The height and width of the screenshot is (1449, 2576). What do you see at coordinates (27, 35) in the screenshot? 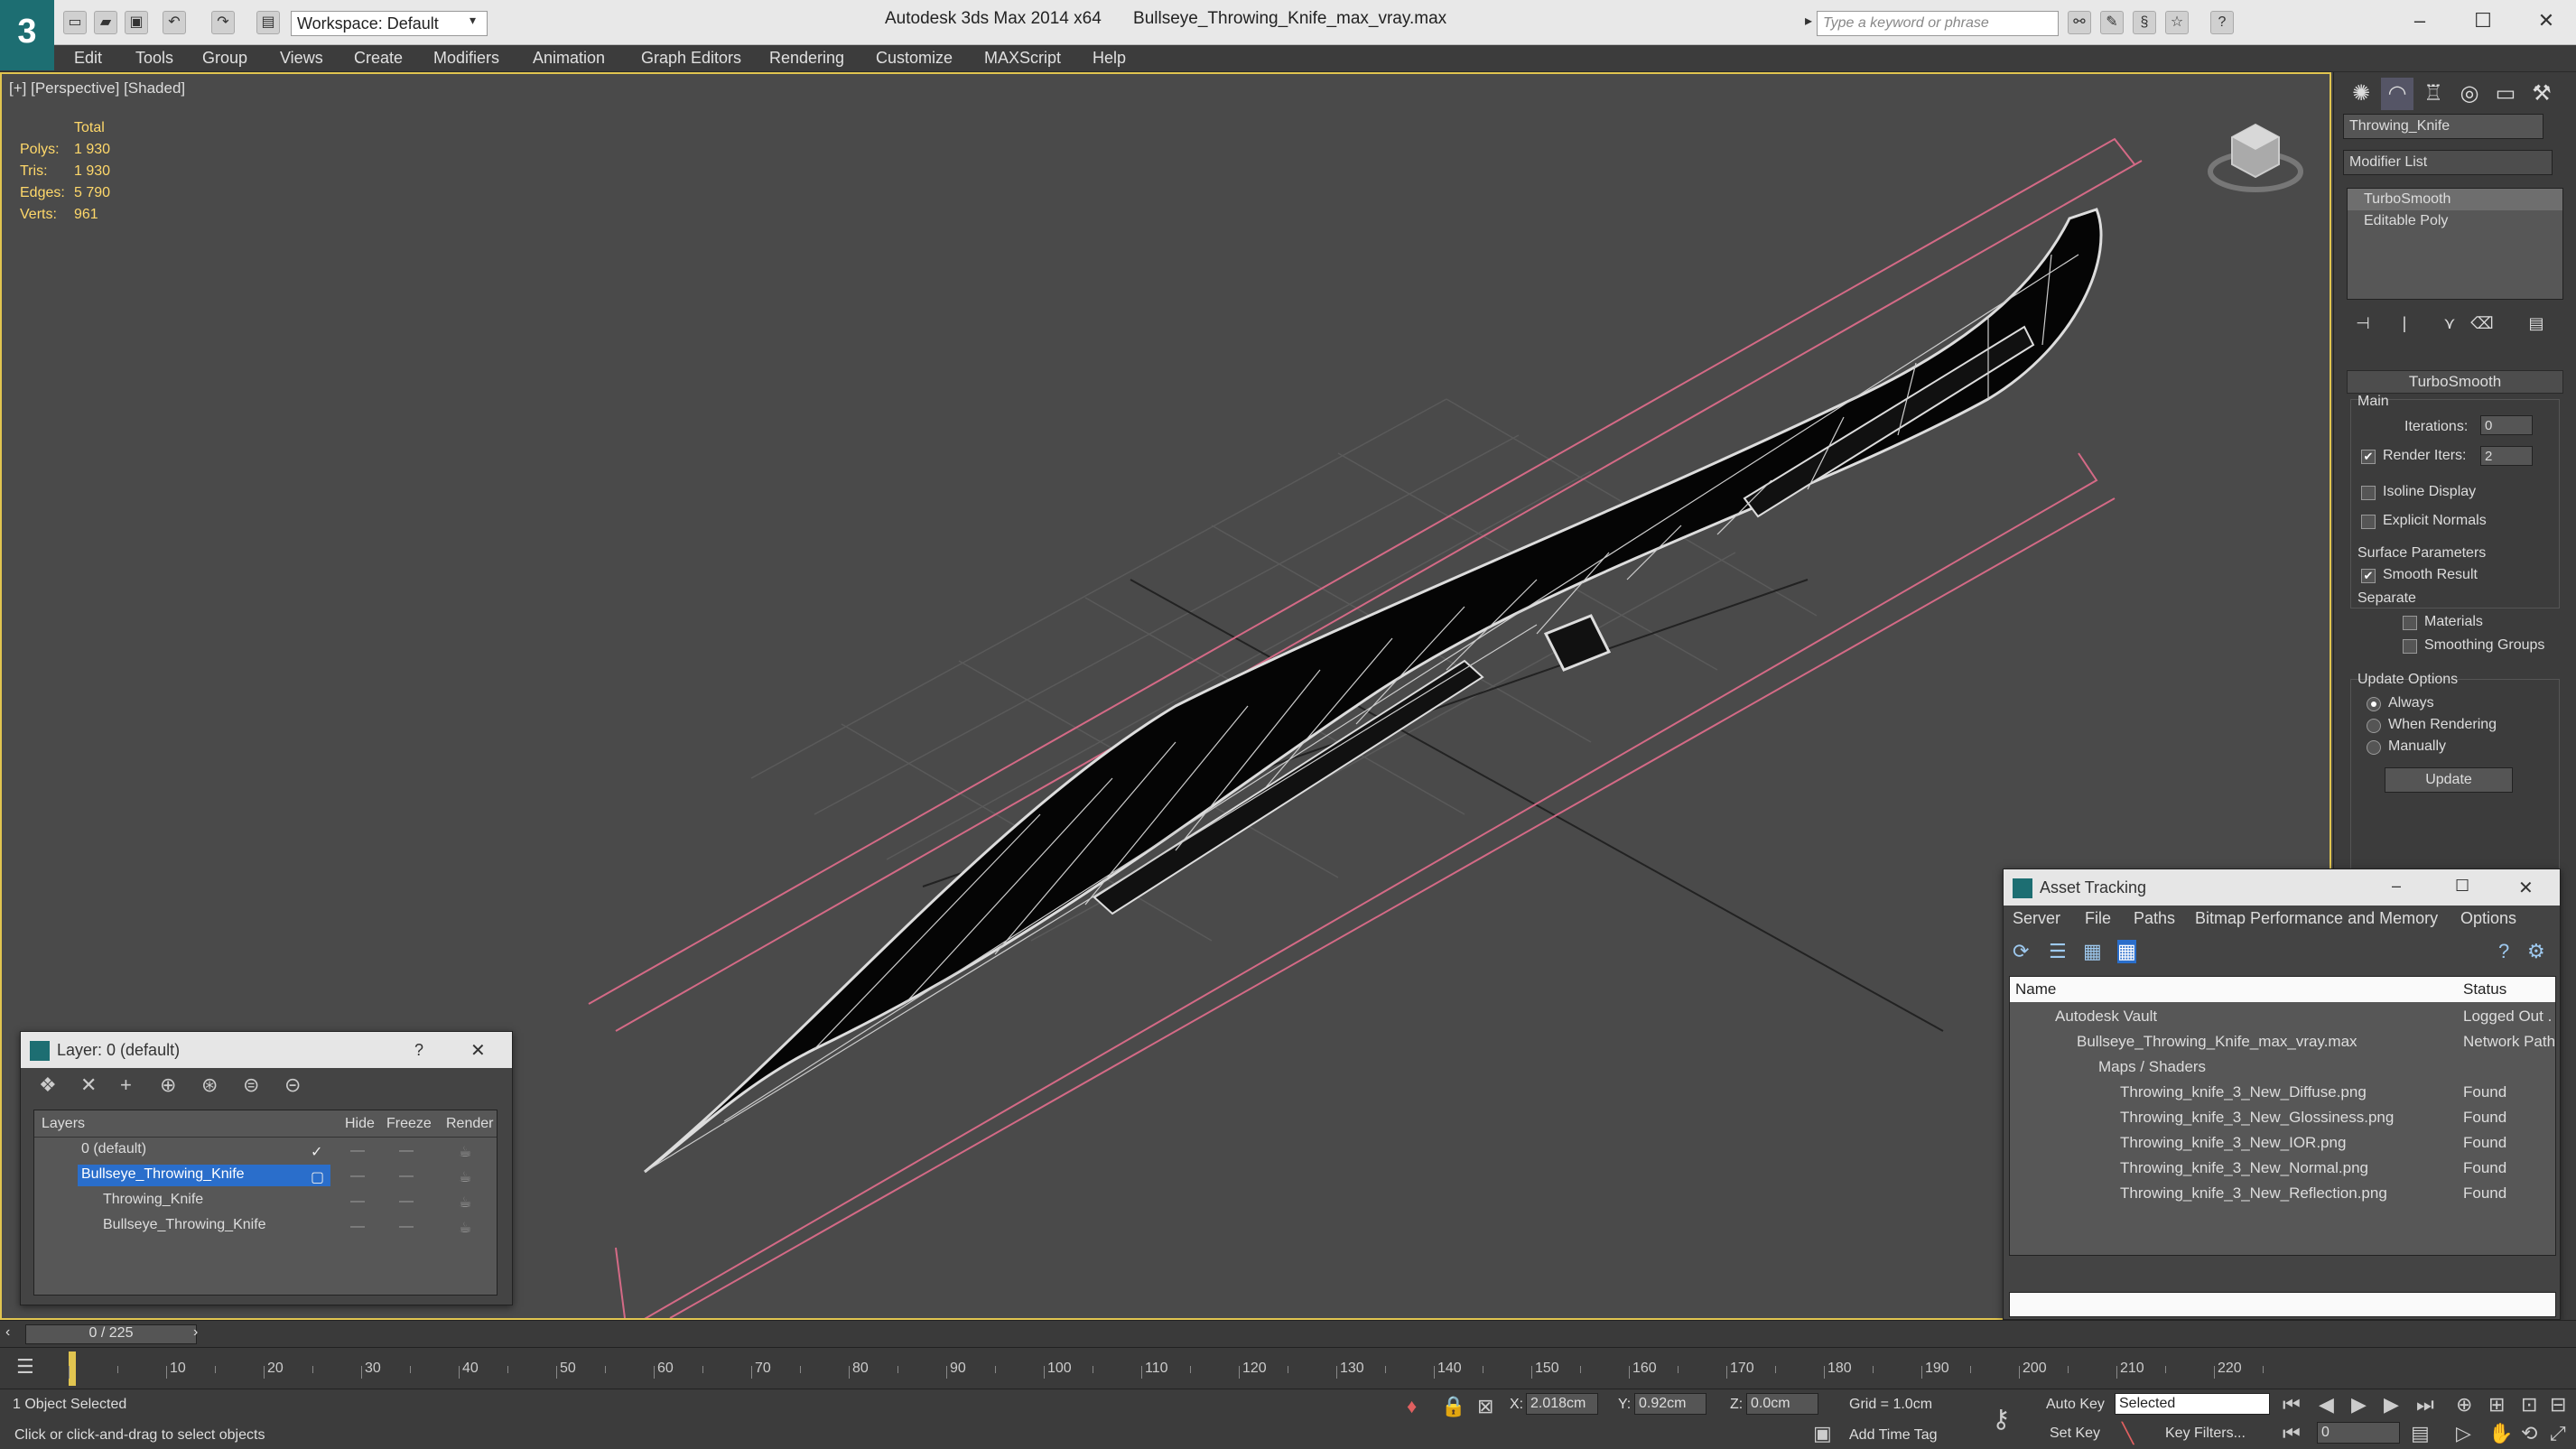
I see `app-logo: 3` at bounding box center [27, 35].